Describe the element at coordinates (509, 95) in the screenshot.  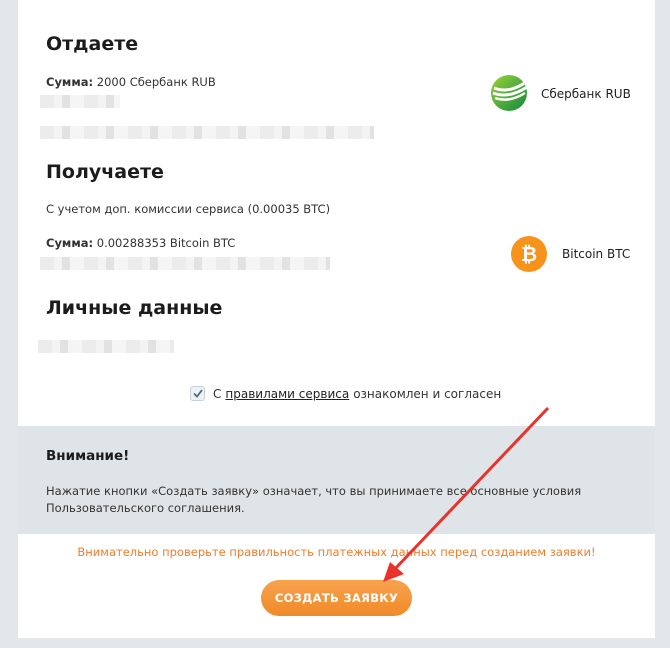
I see `sberbank-logo-icon` at that location.